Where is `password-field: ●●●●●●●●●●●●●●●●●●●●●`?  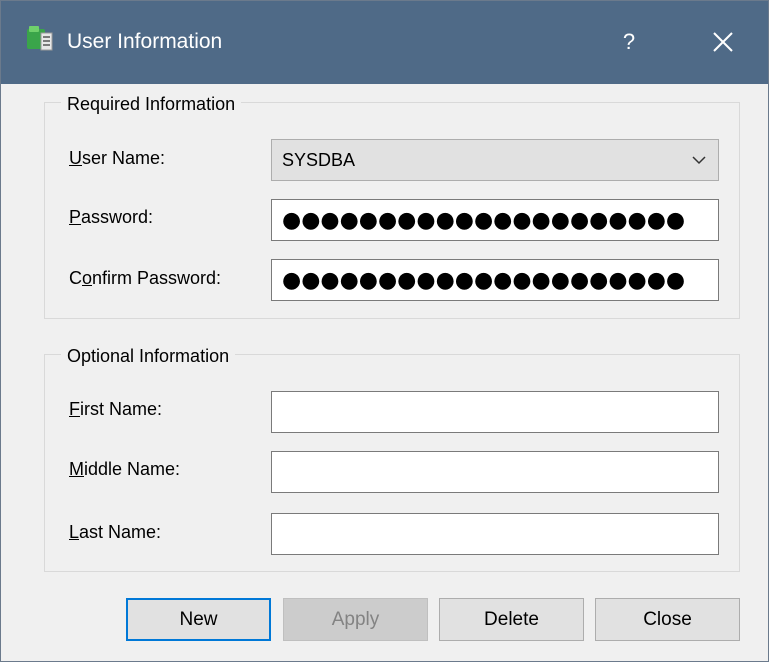
password-field: ●●●●●●●●●●●●●●●●●●●●● is located at coordinates (495, 220).